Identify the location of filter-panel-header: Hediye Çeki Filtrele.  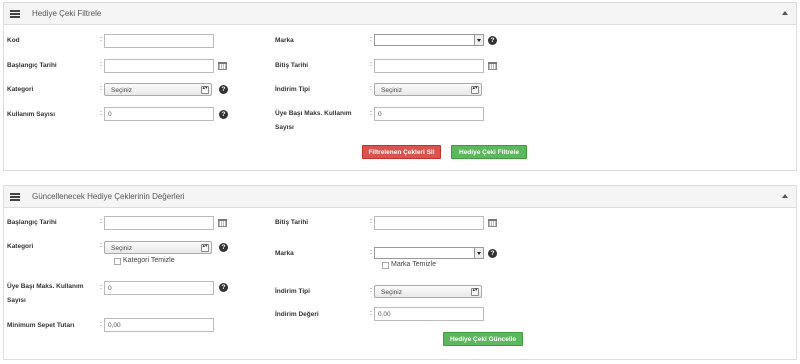
(400, 14).